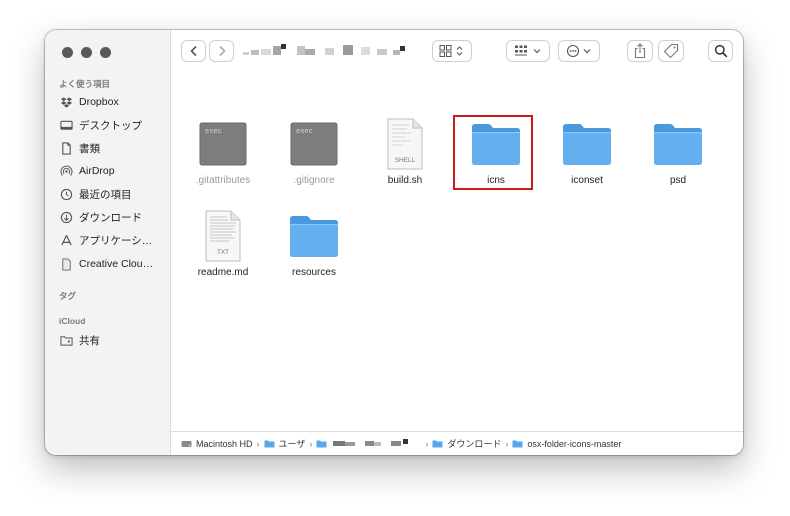 This screenshot has height=516, width=790. I want to click on path-label: Macintosh HD, so click(224, 443).